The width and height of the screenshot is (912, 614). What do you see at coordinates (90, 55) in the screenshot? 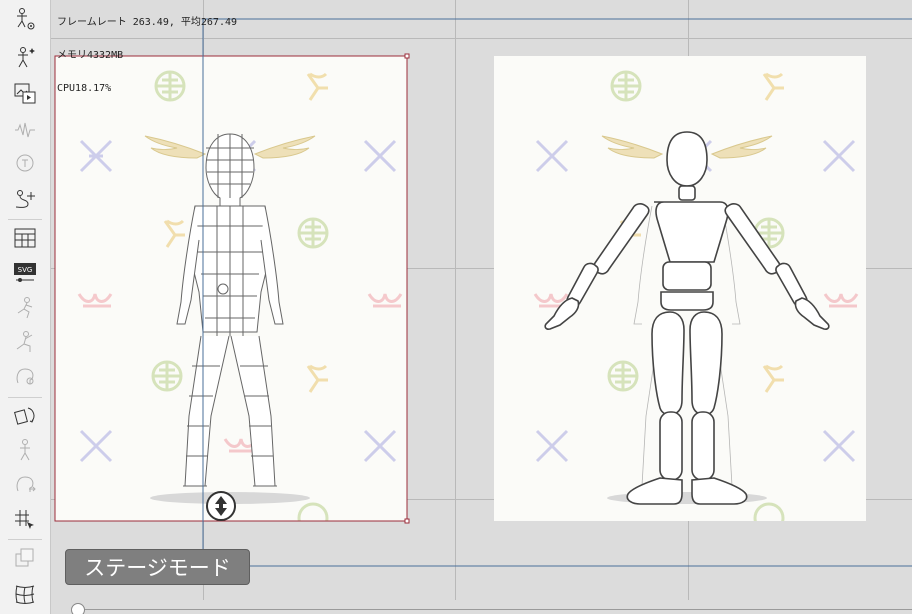
I see `memory-text: メモリ4332MB` at bounding box center [90, 55].